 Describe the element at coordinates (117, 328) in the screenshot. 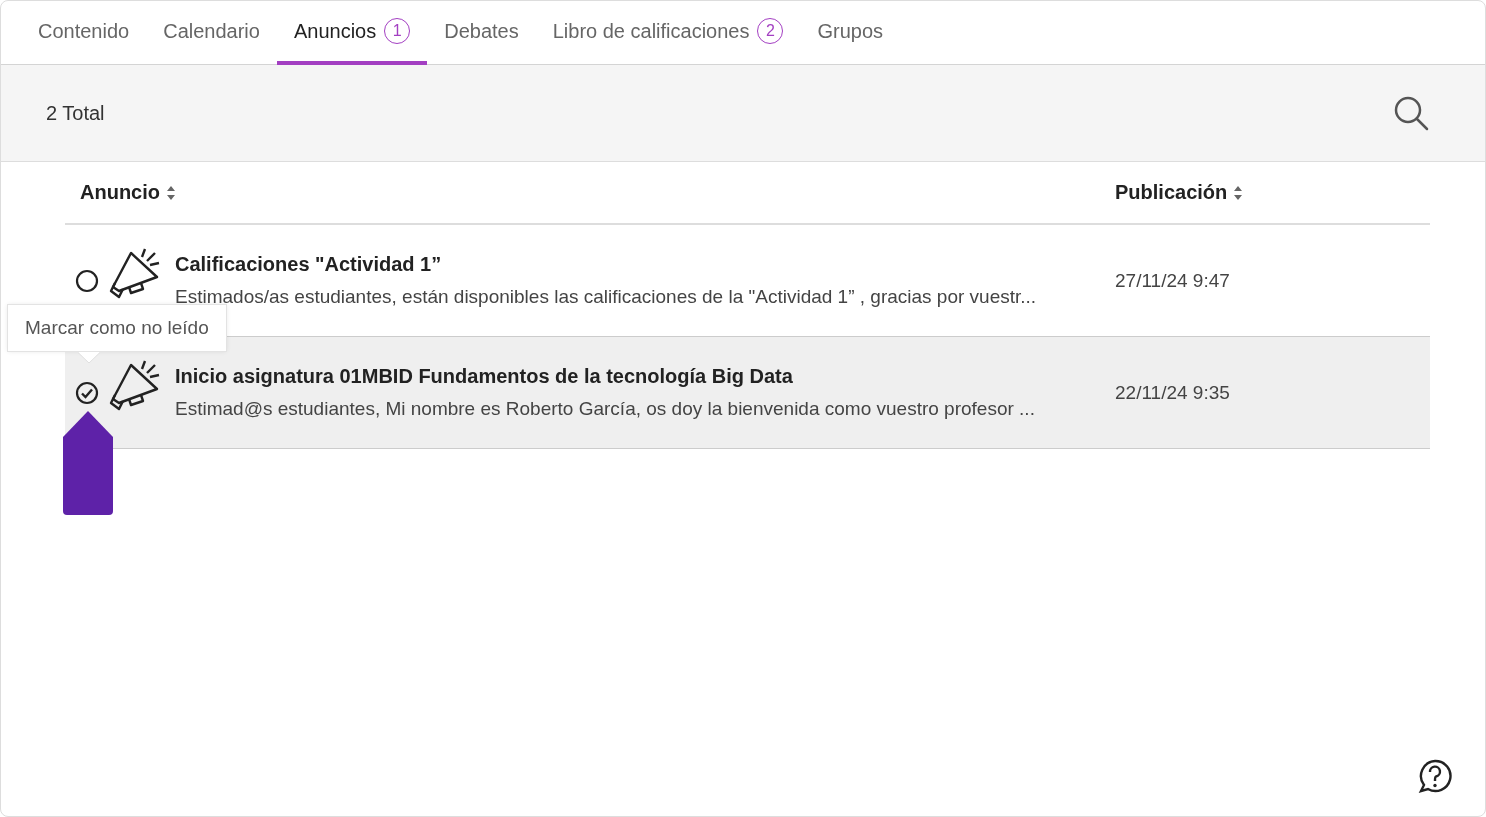

I see `tooltip: Marcar como no leído` at that location.